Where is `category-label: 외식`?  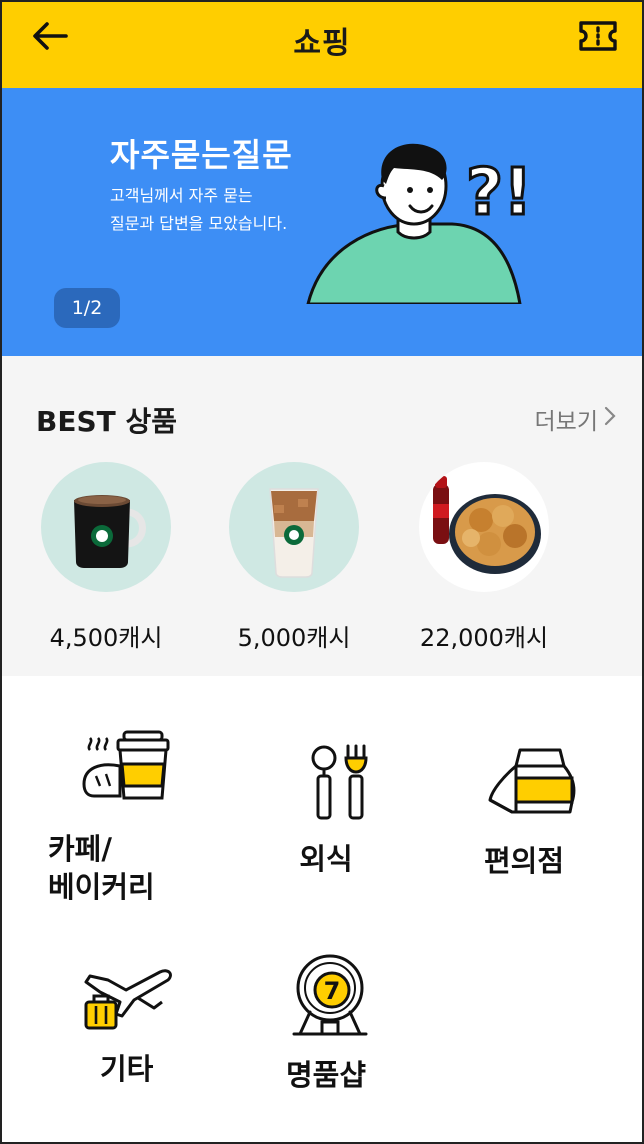
category-label: 외식 is located at coordinates (326, 859).